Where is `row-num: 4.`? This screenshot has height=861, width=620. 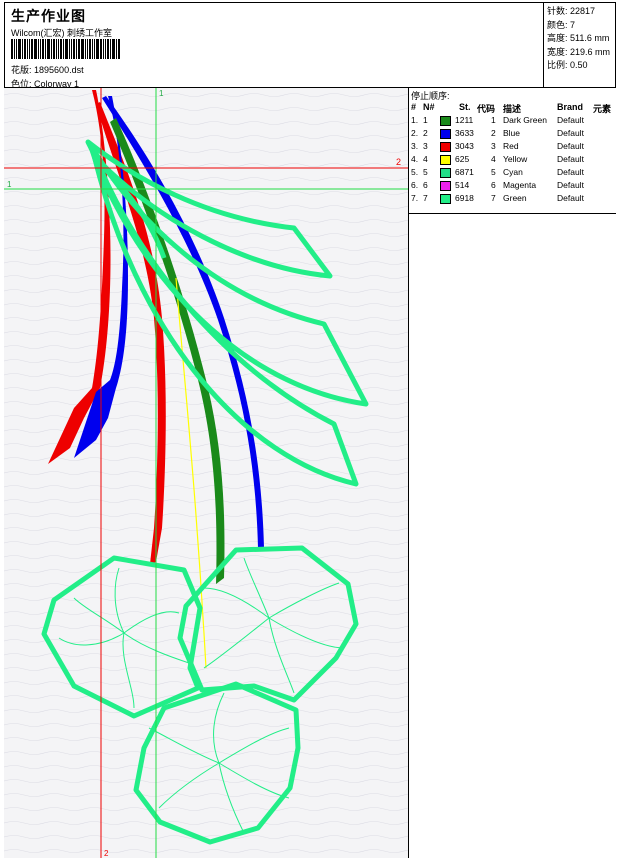 row-num: 4. is located at coordinates (415, 159).